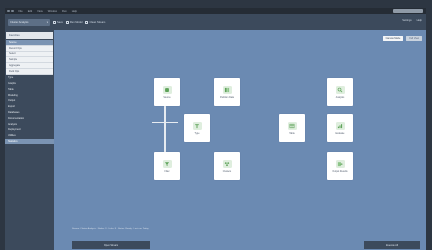  I want to click on partition-icon, so click(227, 89).